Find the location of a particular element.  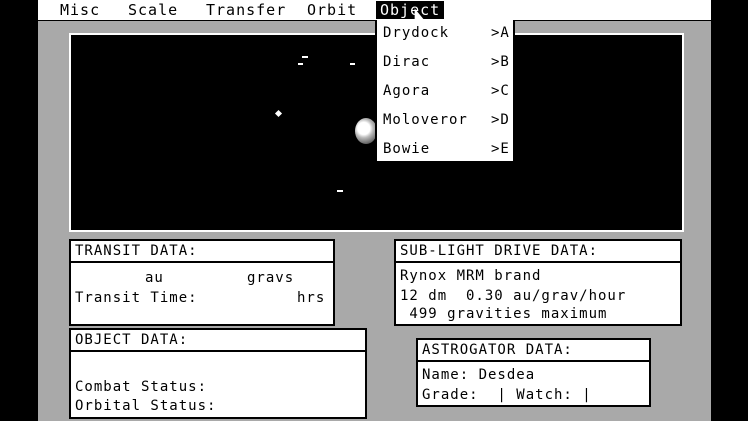

object-marker is located at coordinates (278, 113).